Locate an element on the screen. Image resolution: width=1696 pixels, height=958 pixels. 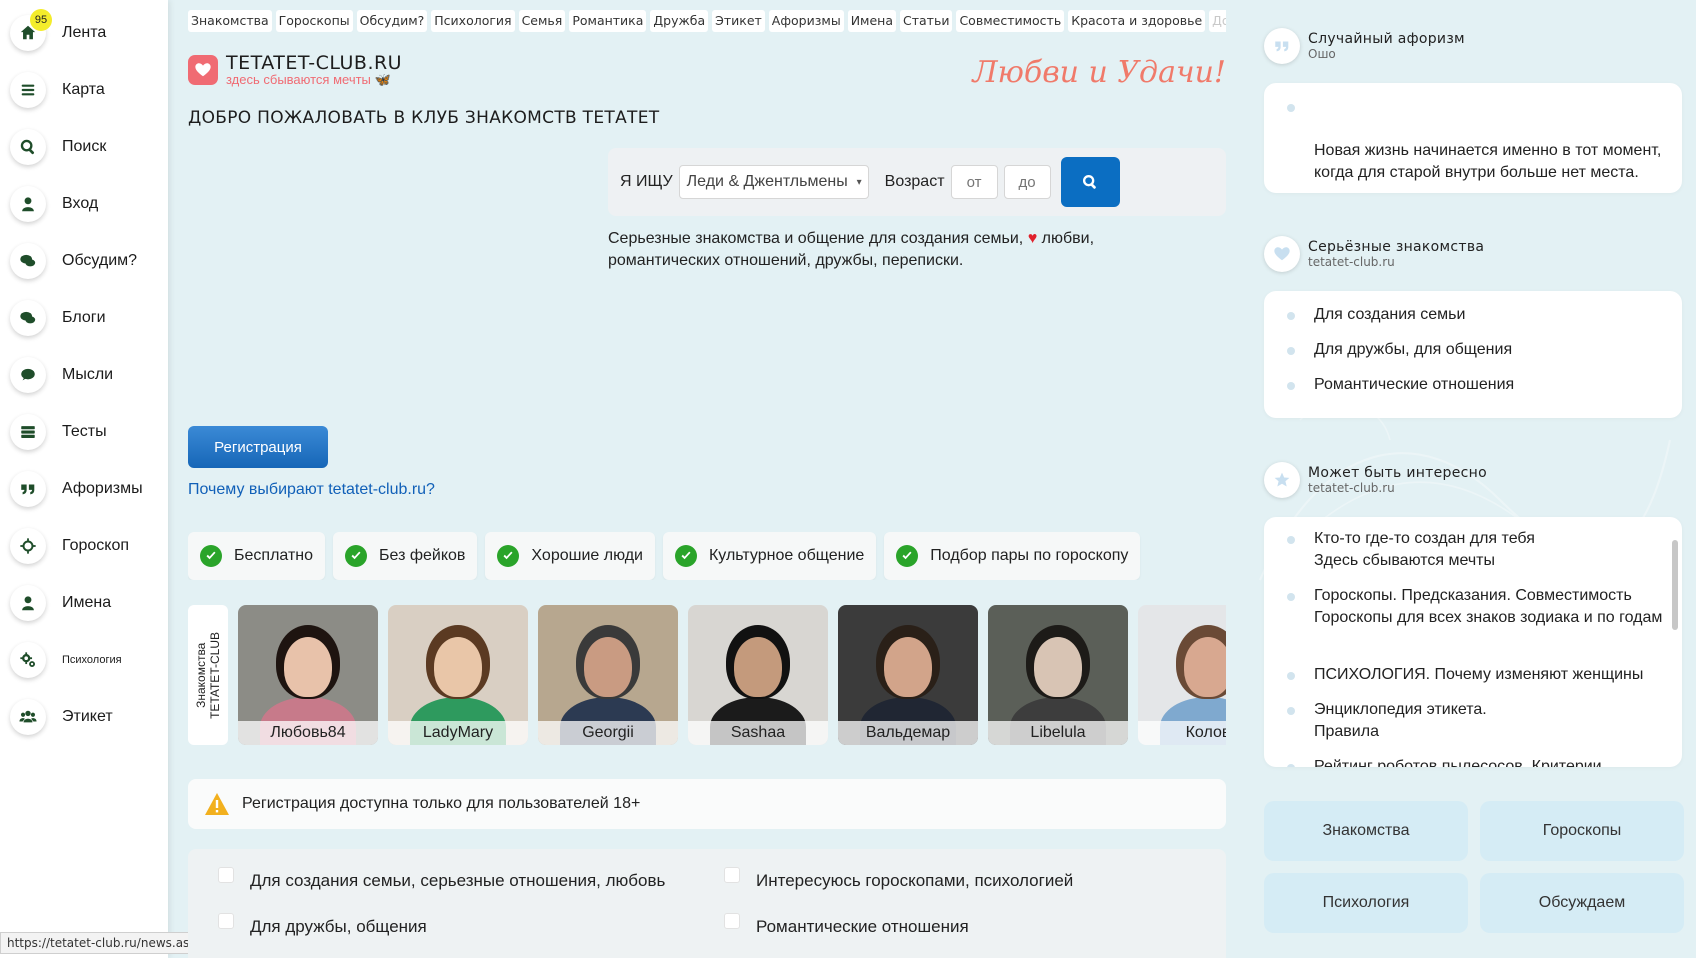
feature-label: Подбор пары по гороскопу is located at coordinates (1029, 555).